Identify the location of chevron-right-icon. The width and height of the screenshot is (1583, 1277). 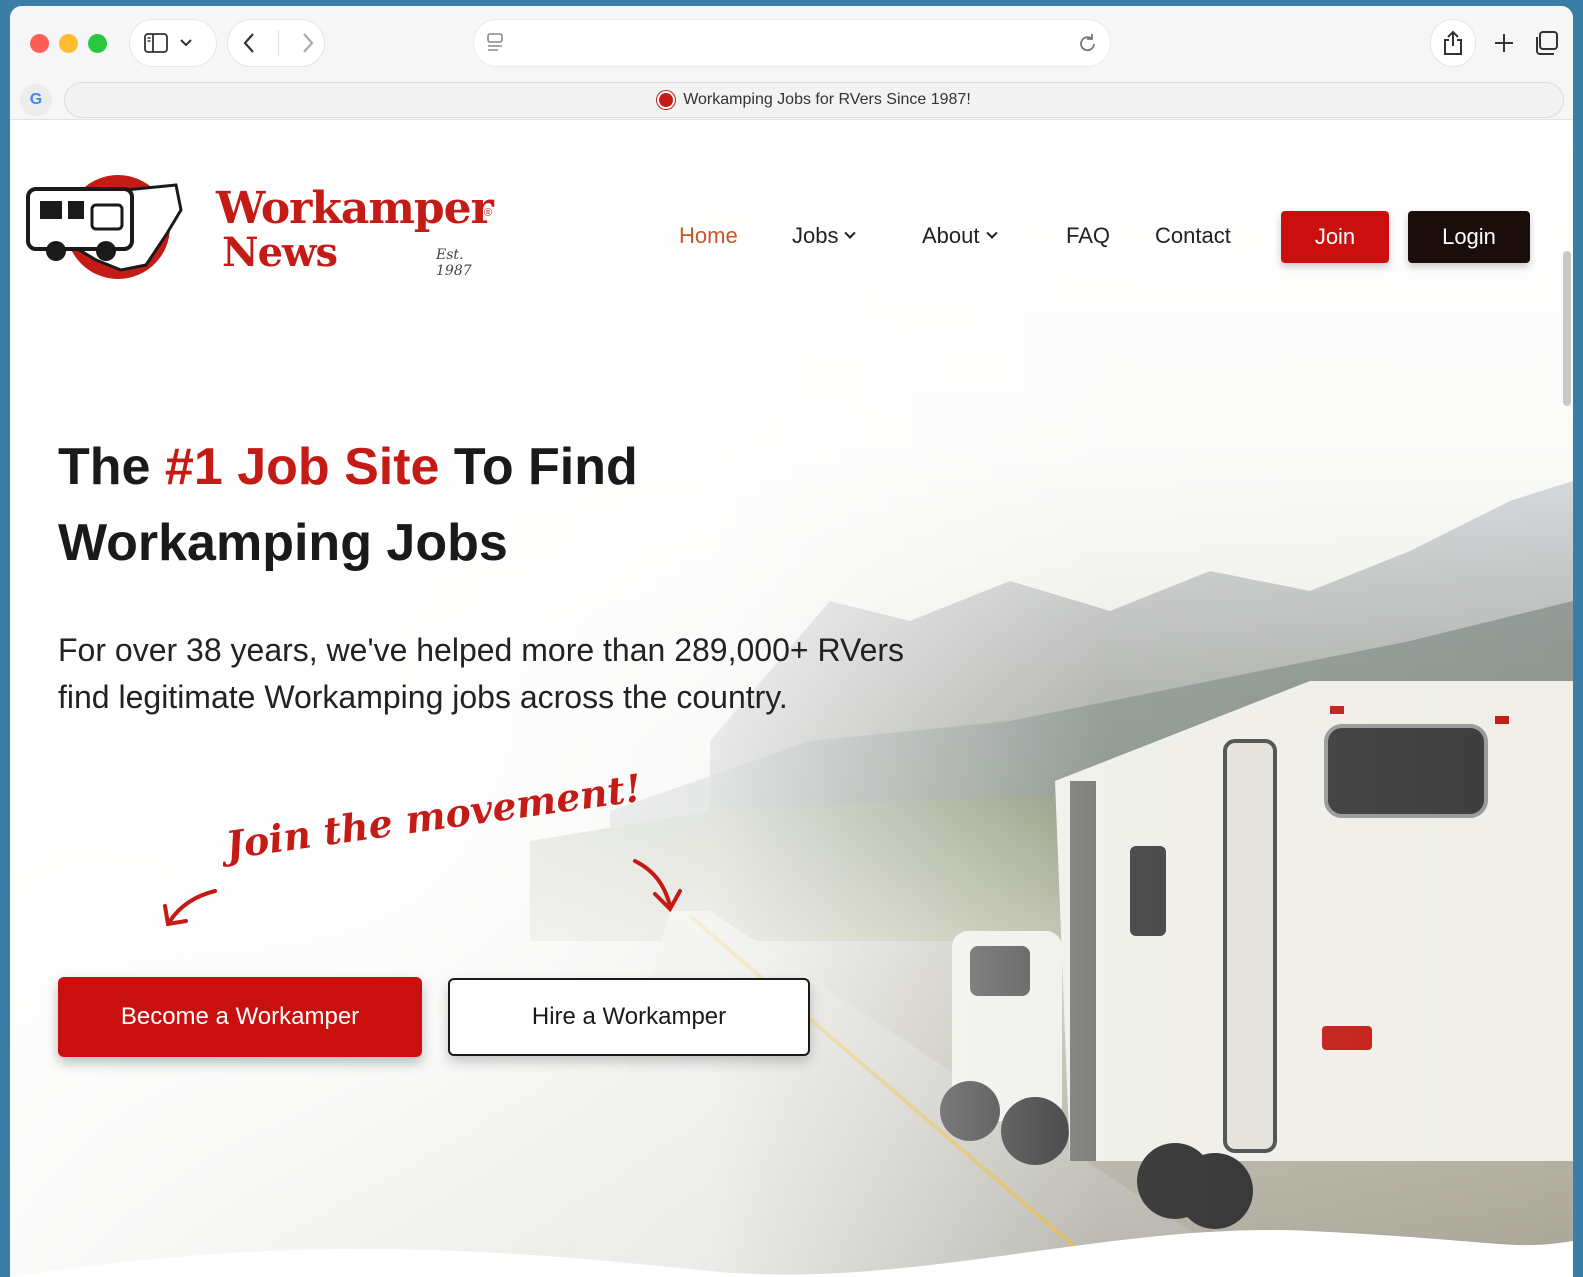
(308, 43).